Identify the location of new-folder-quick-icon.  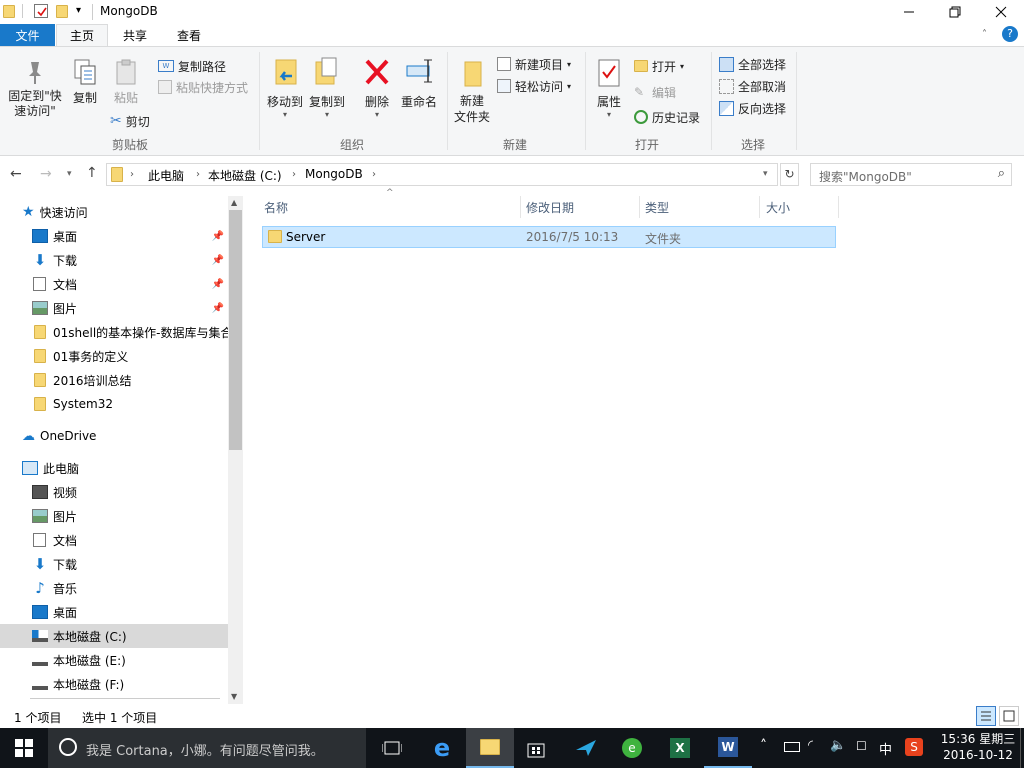
(62, 11).